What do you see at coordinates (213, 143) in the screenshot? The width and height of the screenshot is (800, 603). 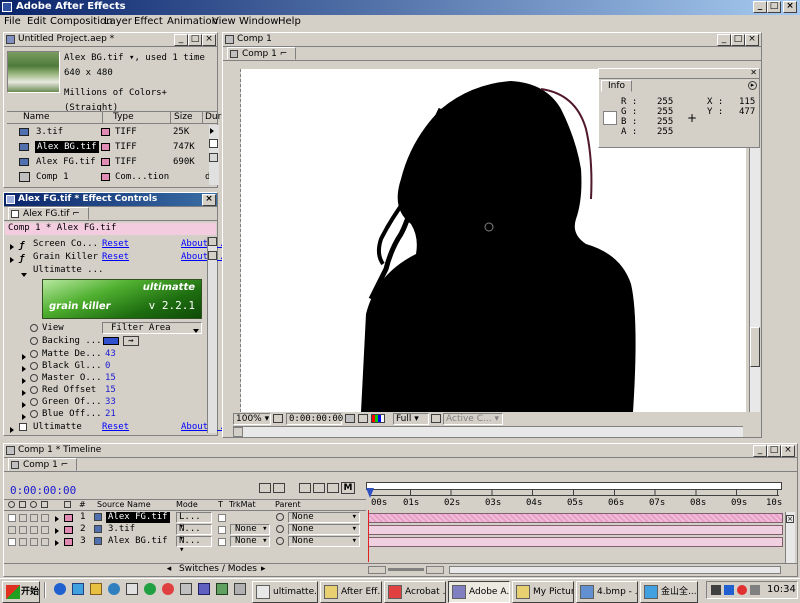 I see `project-settings-icon` at bounding box center [213, 143].